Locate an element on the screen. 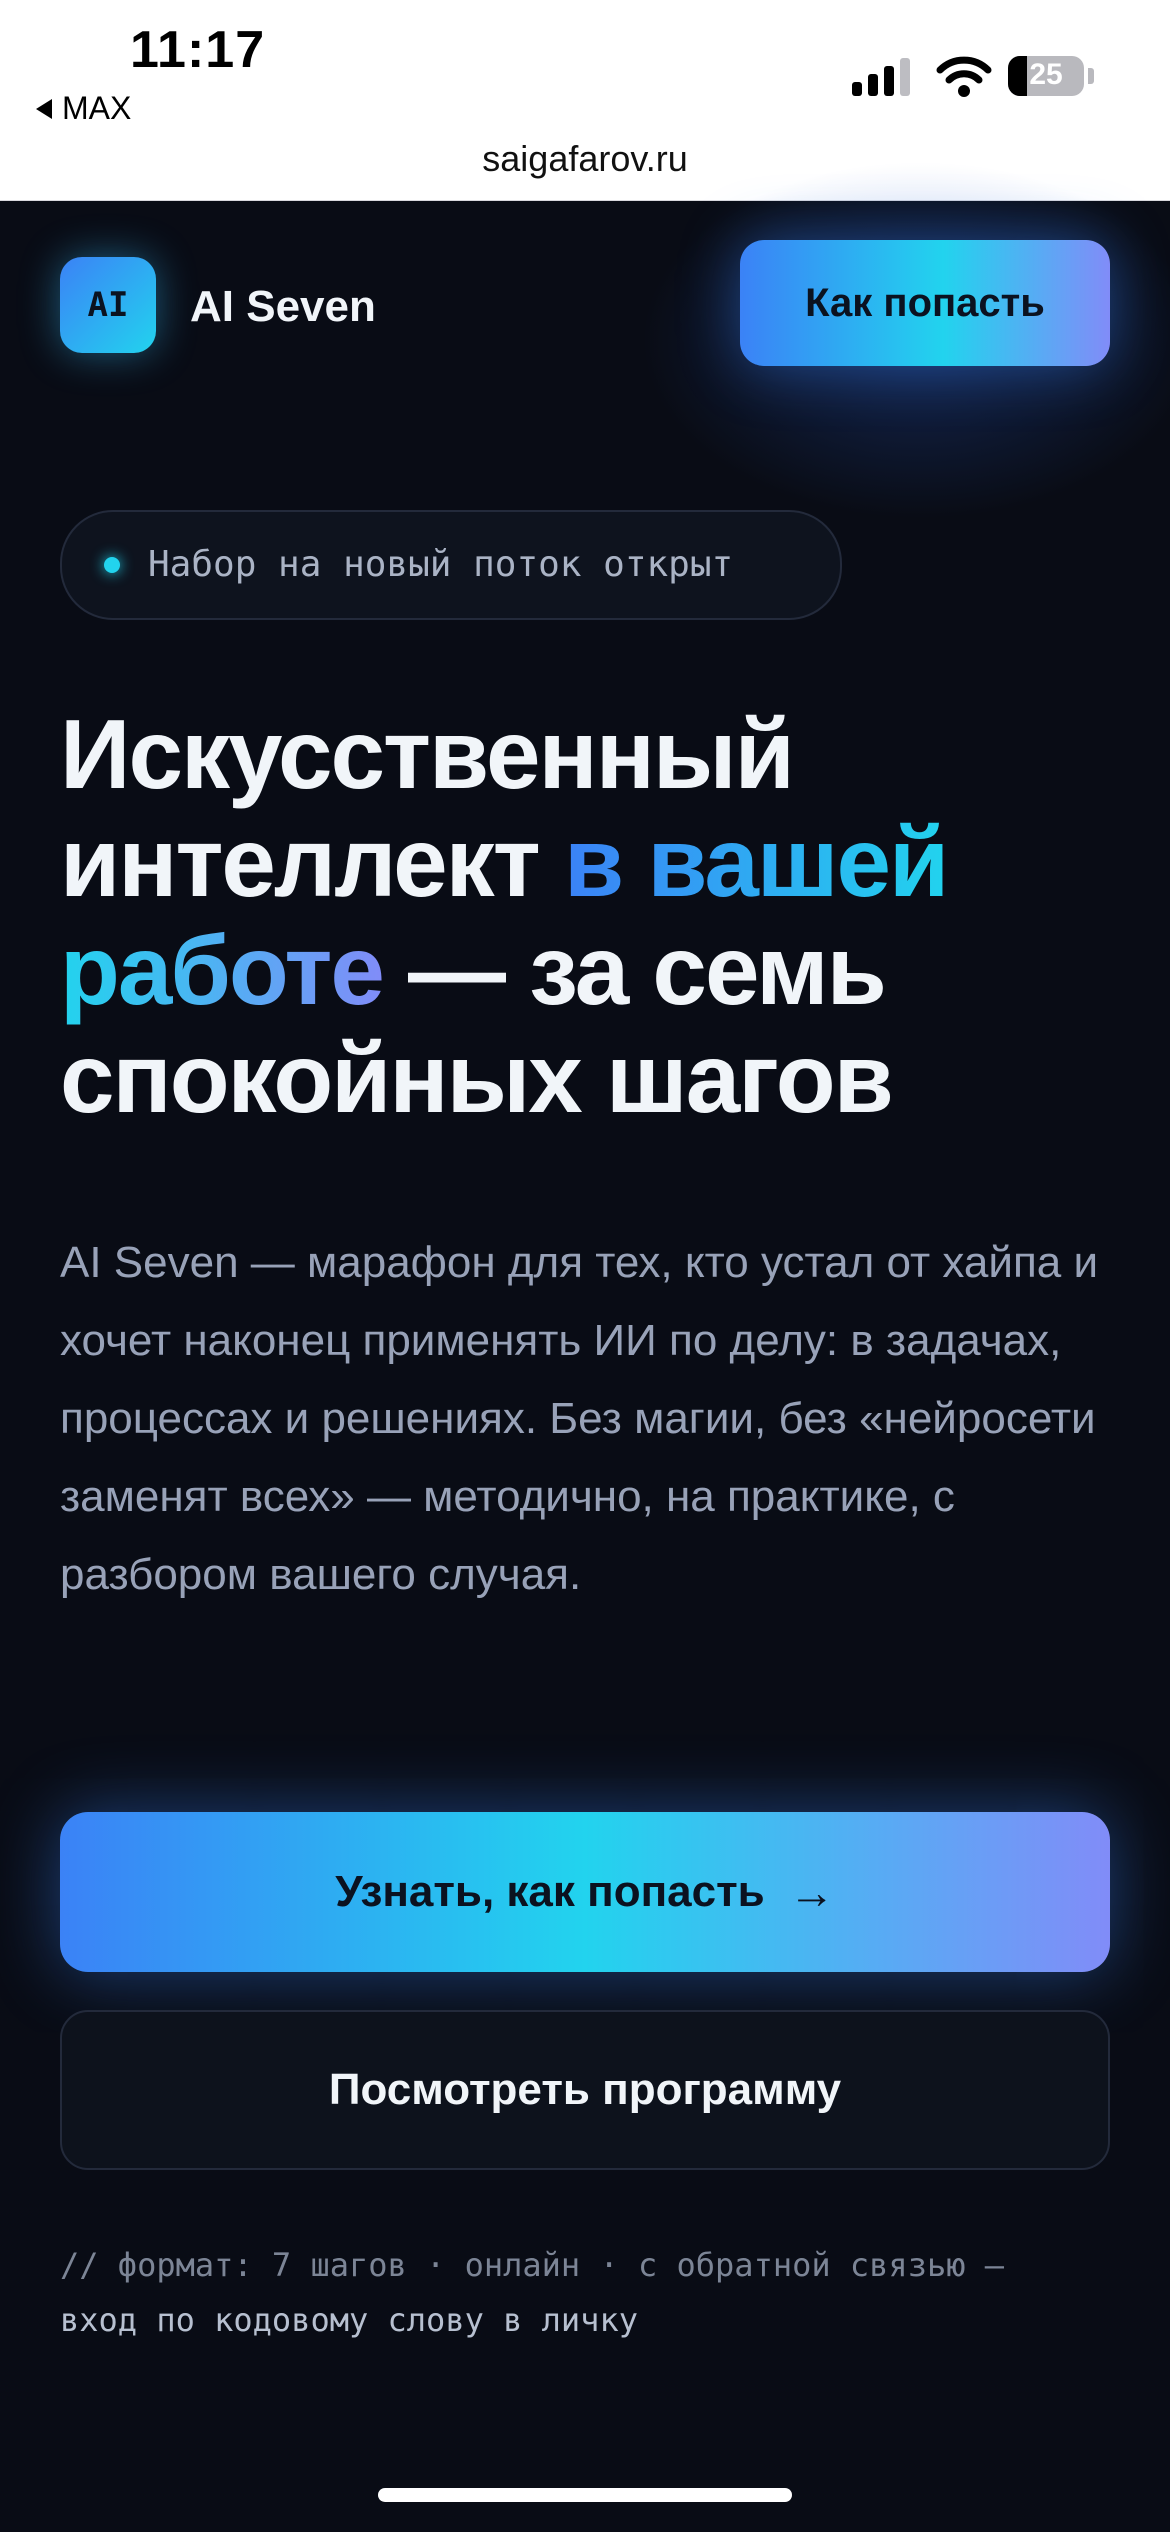 This screenshot has width=1170, height=2532. format-note-line-2: вход по кодовому слову в личку is located at coordinates (349, 2320).